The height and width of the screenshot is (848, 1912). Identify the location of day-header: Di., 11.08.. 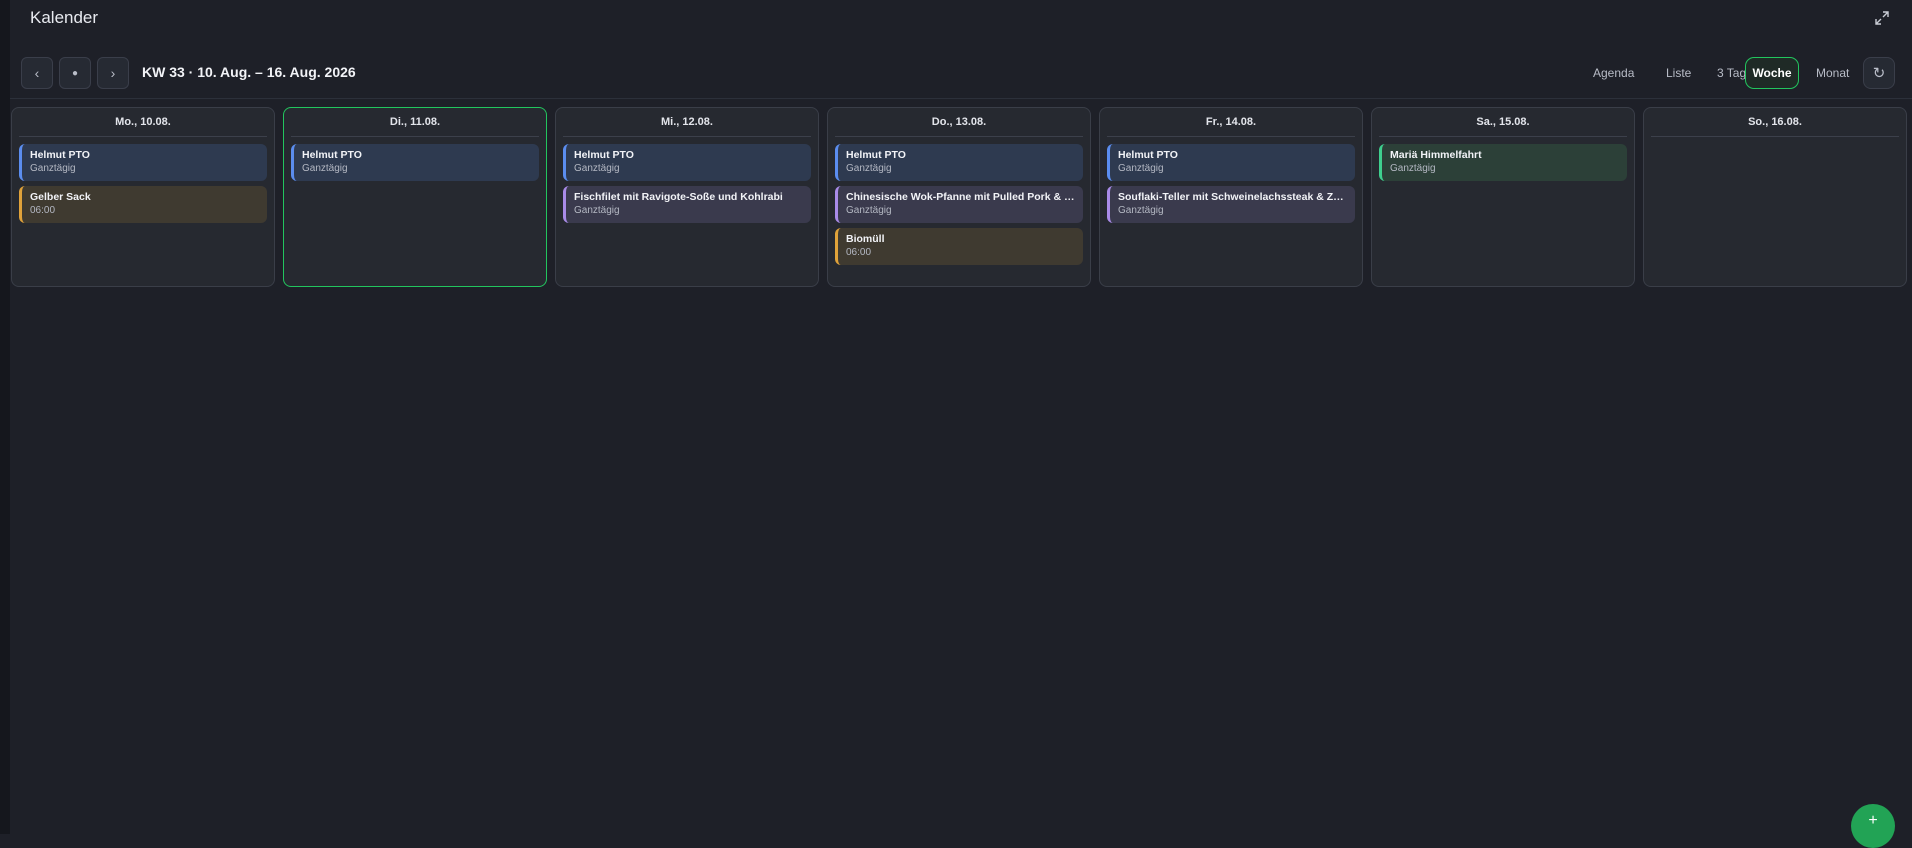
(415, 122).